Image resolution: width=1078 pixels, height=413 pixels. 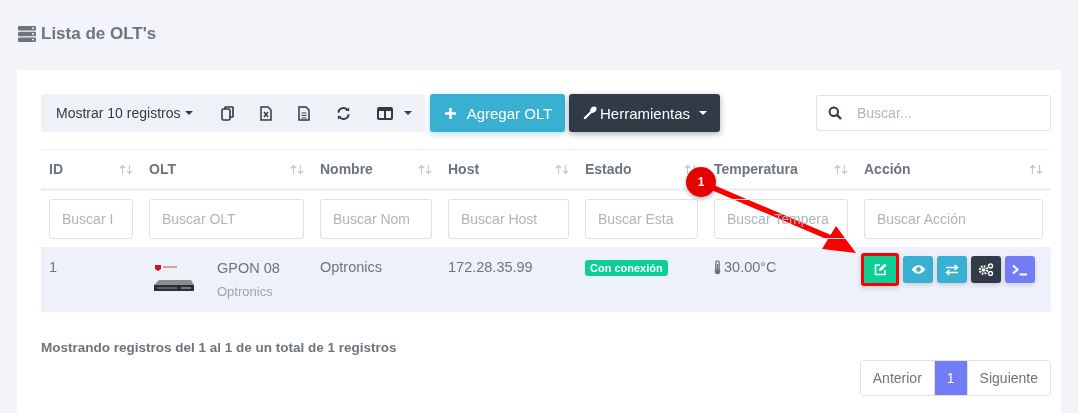 I want to click on copy-icon, so click(x=228, y=113).